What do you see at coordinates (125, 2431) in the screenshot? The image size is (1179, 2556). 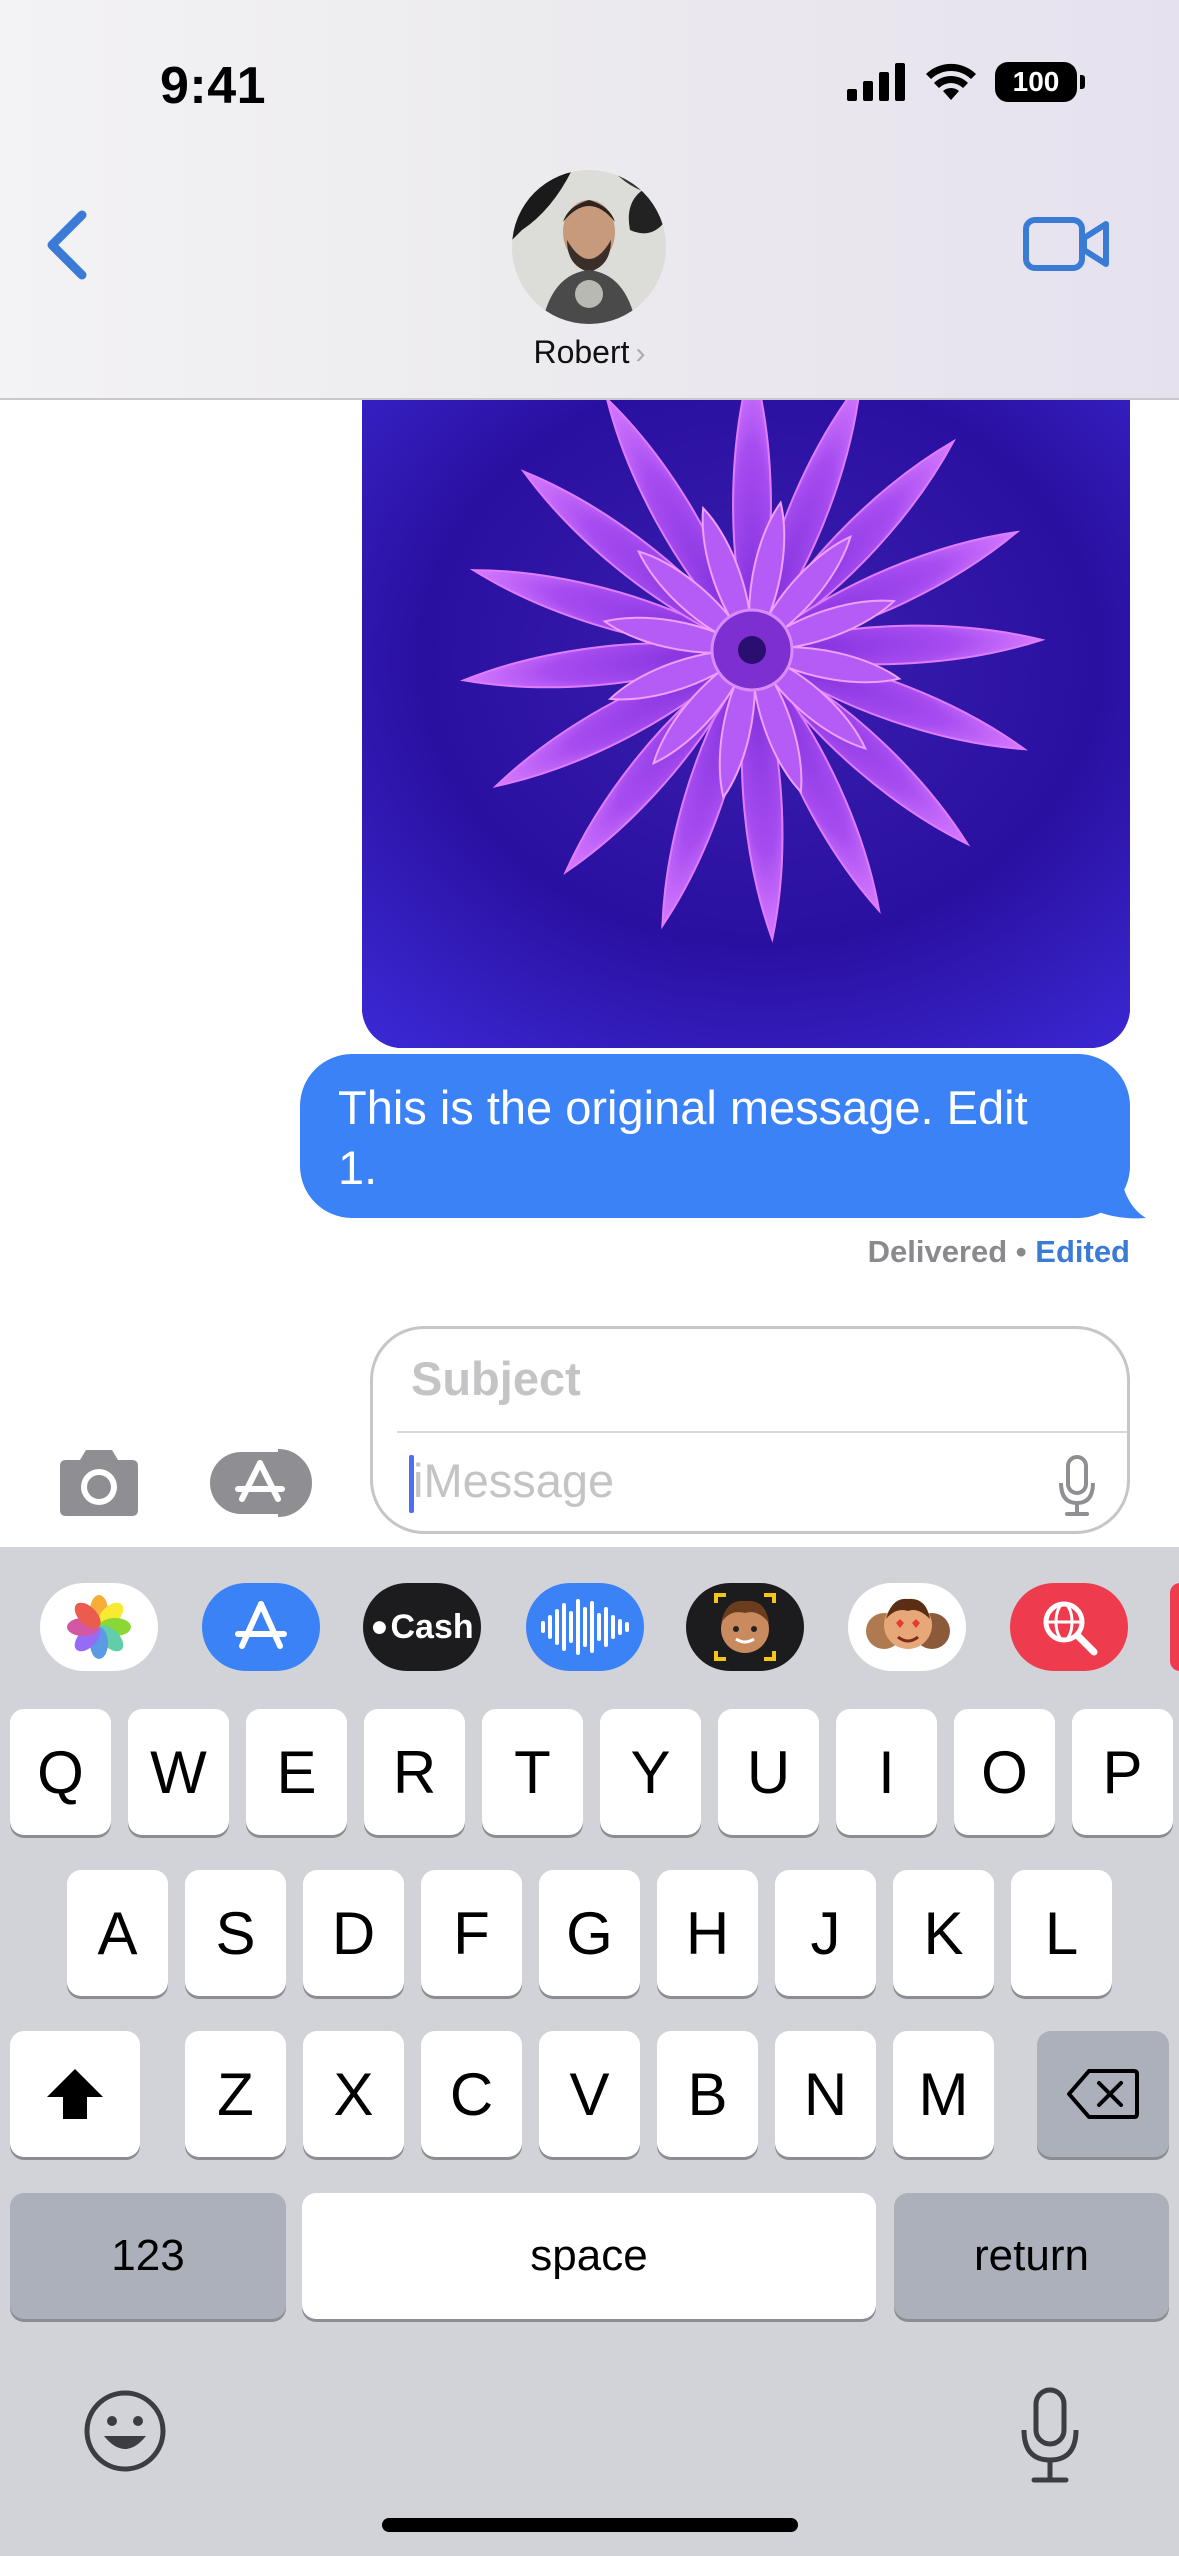 I see `emoji-icon` at bounding box center [125, 2431].